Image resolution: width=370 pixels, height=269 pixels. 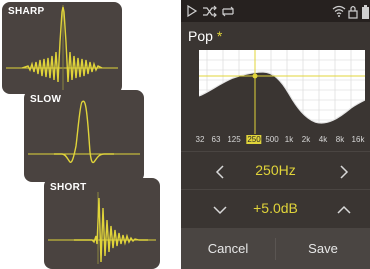 What do you see at coordinates (353, 12) in the screenshot?
I see `lock-icon` at bounding box center [353, 12].